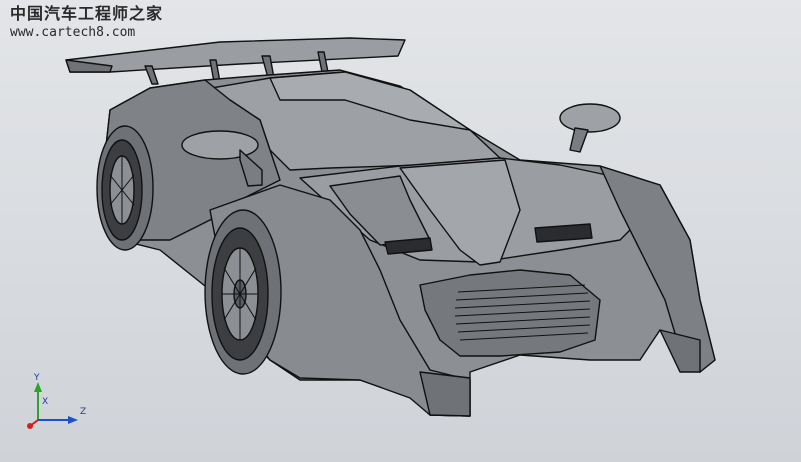 The width and height of the screenshot is (801, 462). What do you see at coordinates (83, 412) in the screenshot?
I see `triad-z-label: Z` at bounding box center [83, 412].